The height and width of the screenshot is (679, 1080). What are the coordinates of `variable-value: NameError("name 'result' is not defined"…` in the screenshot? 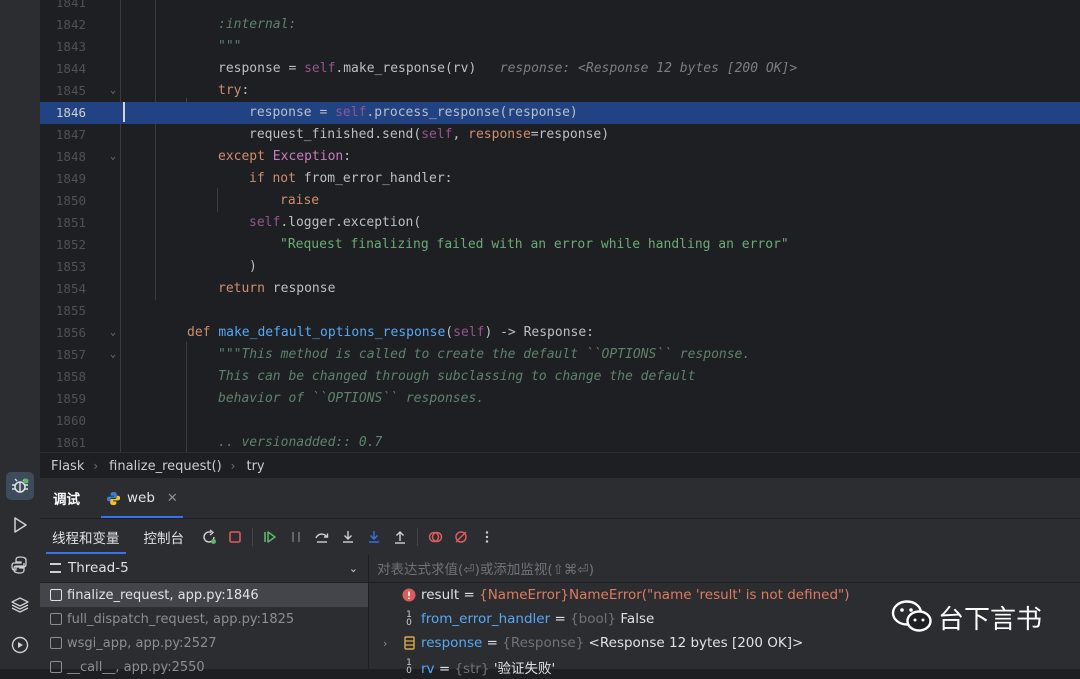 It's located at (709, 595).